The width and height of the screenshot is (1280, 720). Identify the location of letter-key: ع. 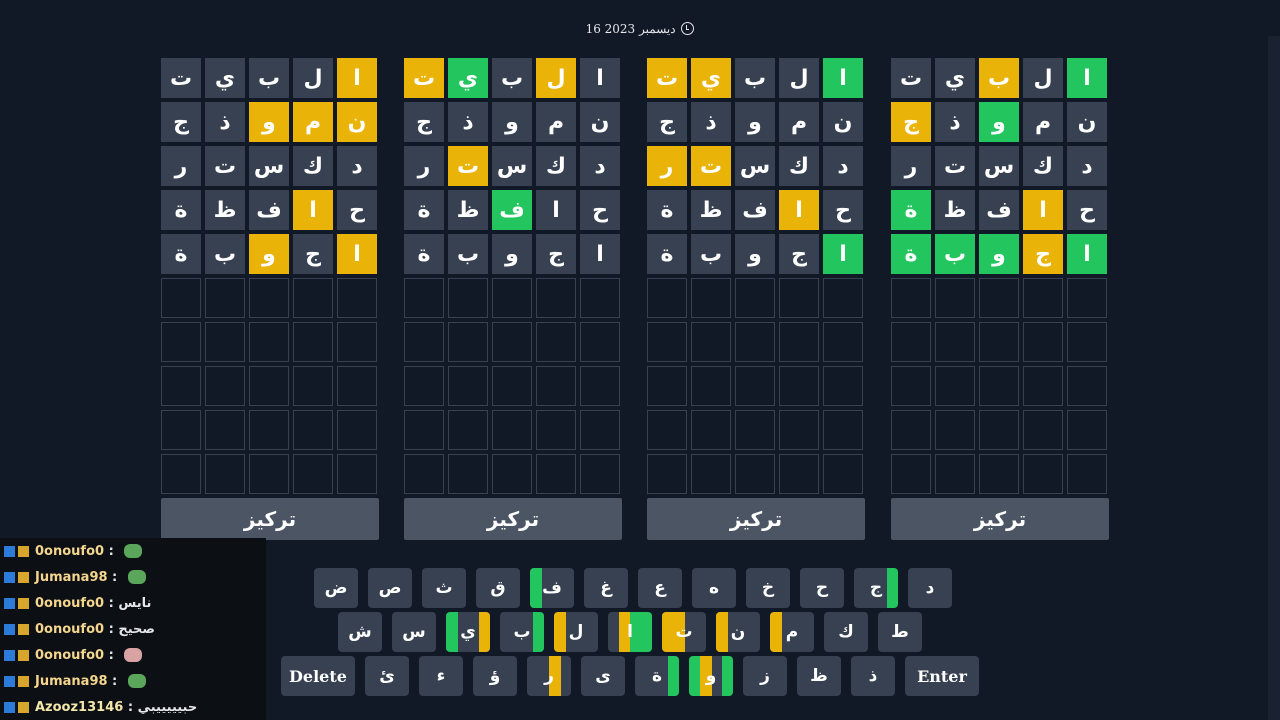
(660, 588).